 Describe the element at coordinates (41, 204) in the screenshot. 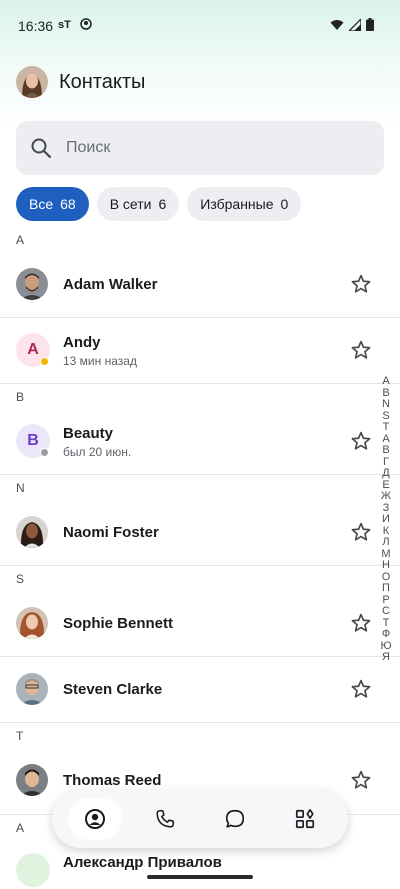

I see `chip-label: Все` at that location.